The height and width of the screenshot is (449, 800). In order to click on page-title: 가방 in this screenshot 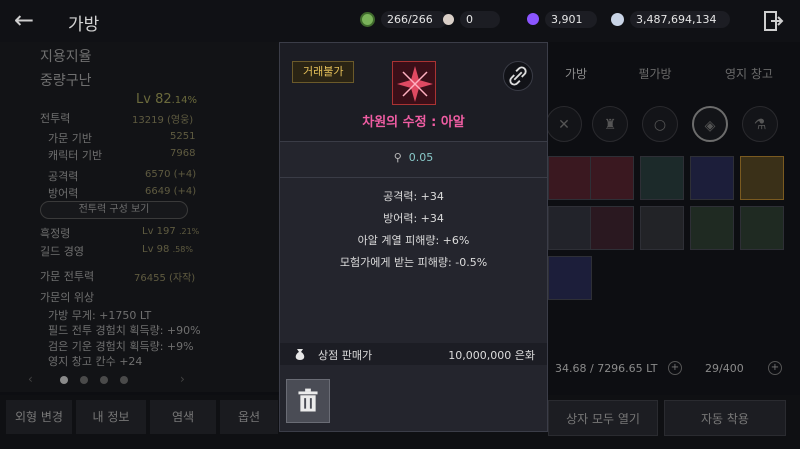, I will do `click(84, 25)`.